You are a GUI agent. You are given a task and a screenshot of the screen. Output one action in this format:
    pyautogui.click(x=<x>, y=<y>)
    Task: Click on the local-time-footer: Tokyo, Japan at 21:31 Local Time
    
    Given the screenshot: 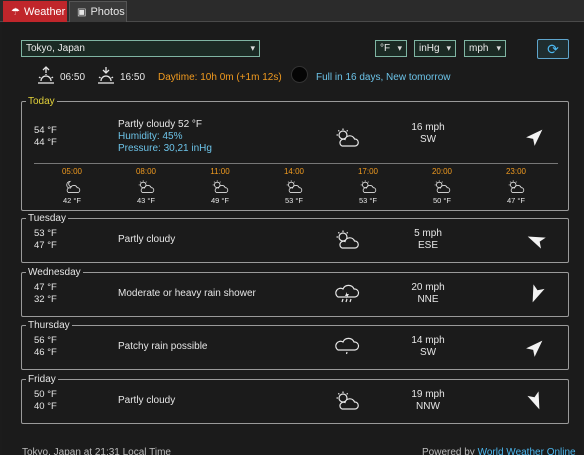 What is the action you would take?
    pyautogui.click(x=96, y=451)
    